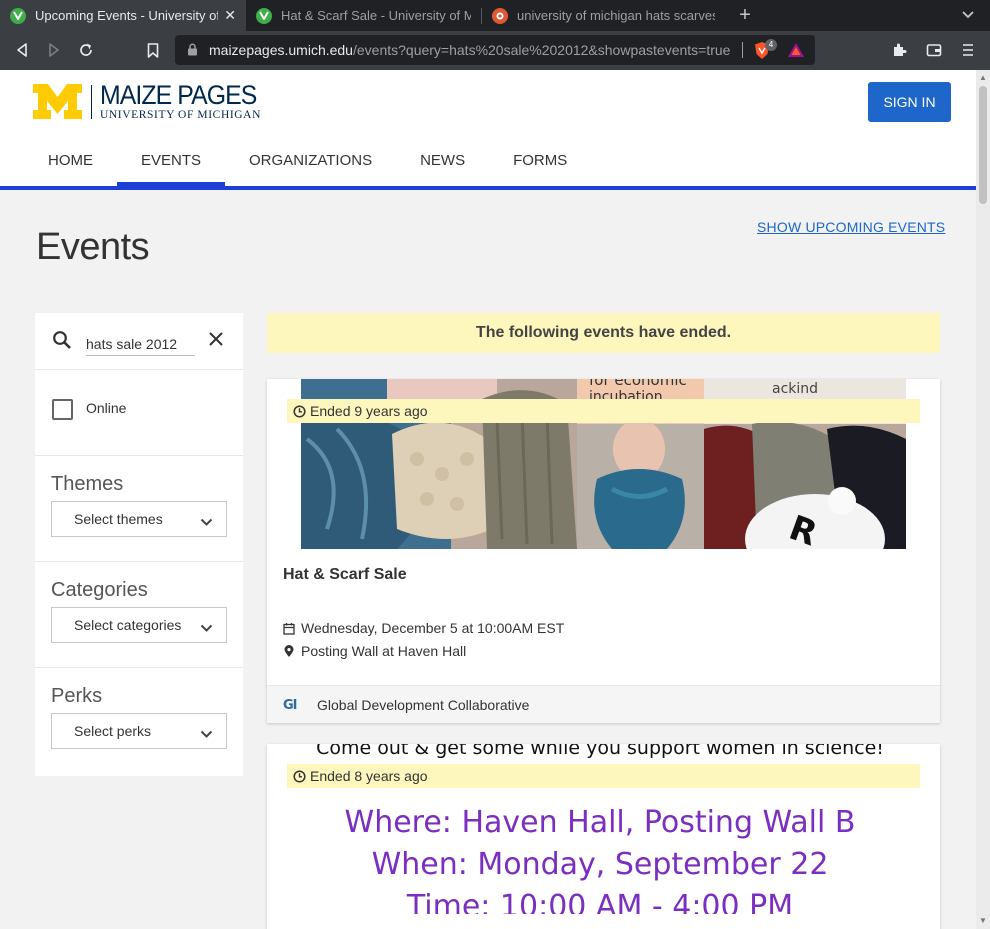 The image size is (990, 929). What do you see at coordinates (851, 227) in the screenshot?
I see `show-upcoming-events-link: SHOW UPCOMING EVENTS` at bounding box center [851, 227].